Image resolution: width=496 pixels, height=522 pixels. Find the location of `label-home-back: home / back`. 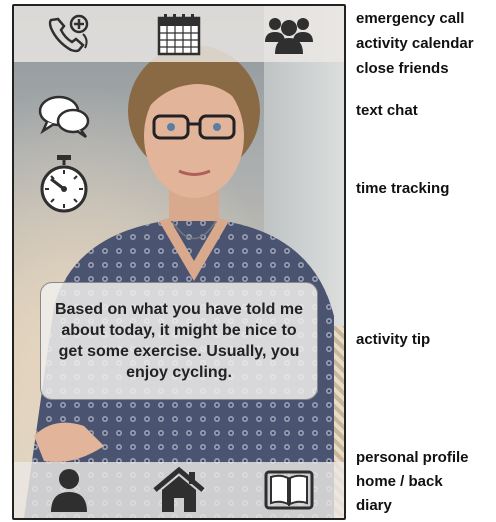

label-home-back: home / back is located at coordinates (399, 481).